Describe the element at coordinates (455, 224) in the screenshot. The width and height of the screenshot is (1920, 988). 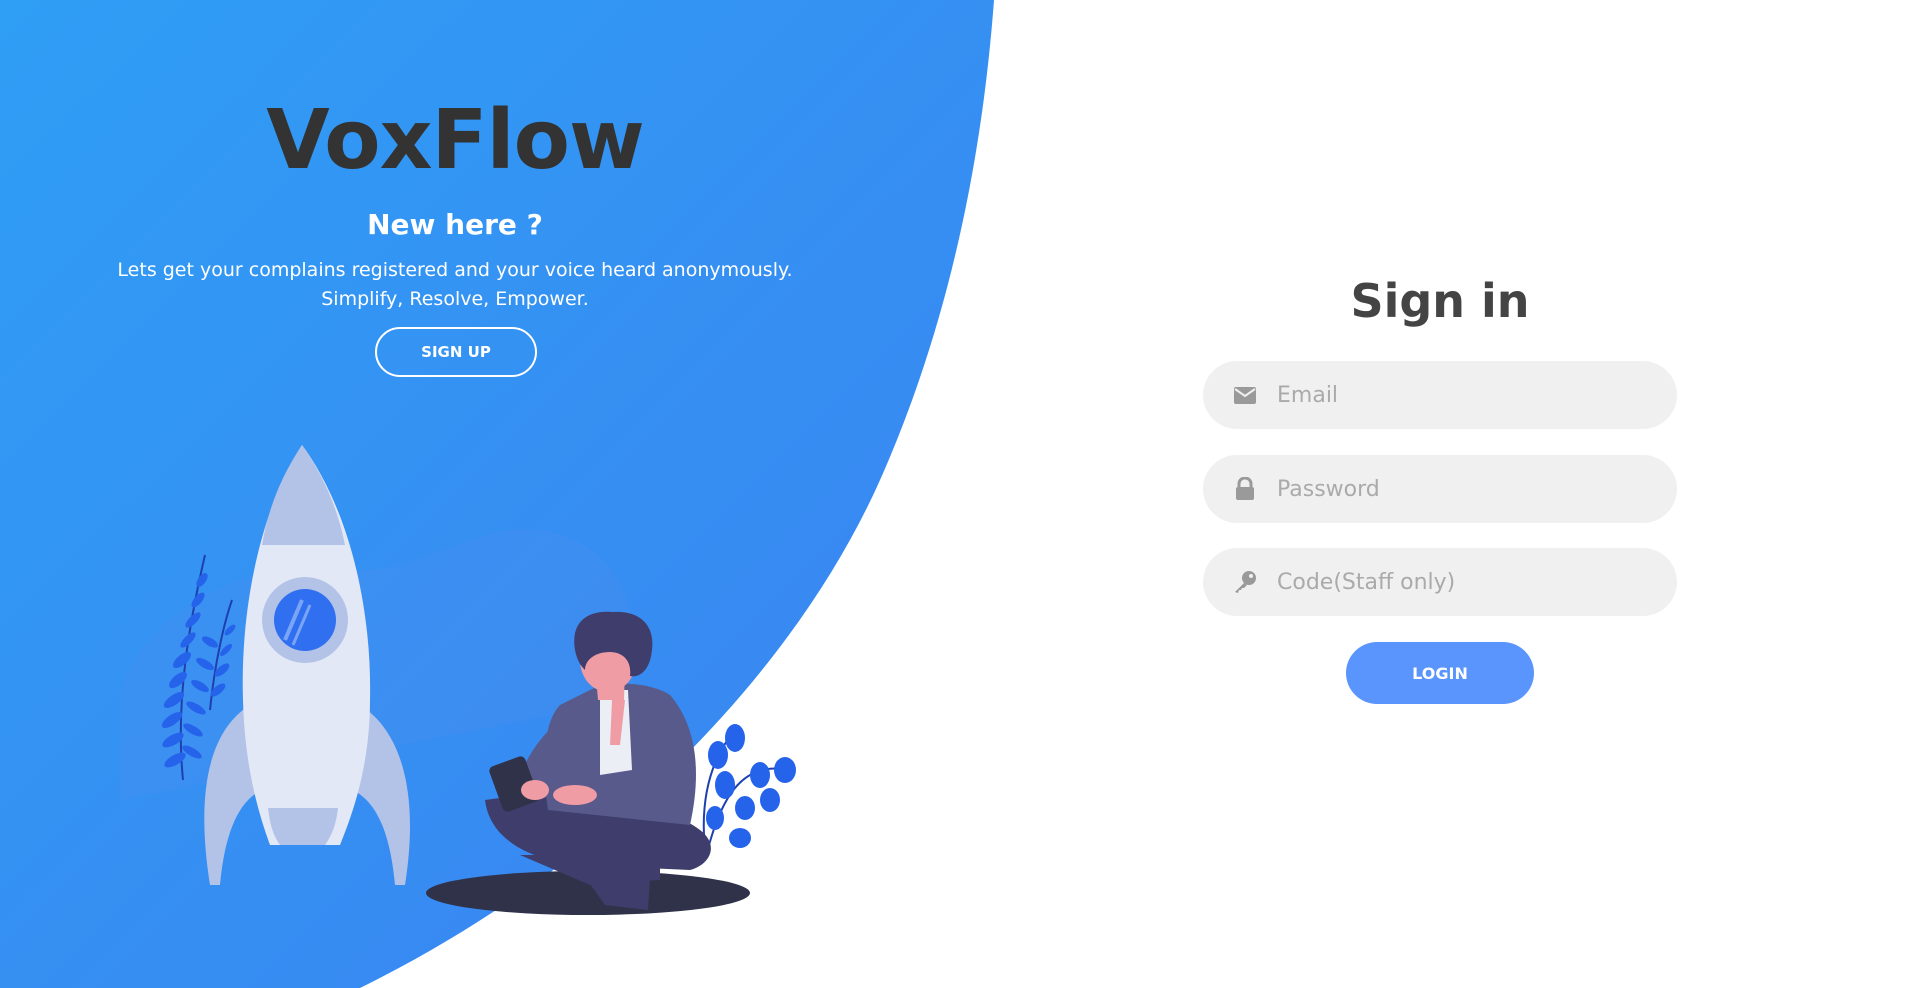
I see `new-here-heading: New here ?` at that location.